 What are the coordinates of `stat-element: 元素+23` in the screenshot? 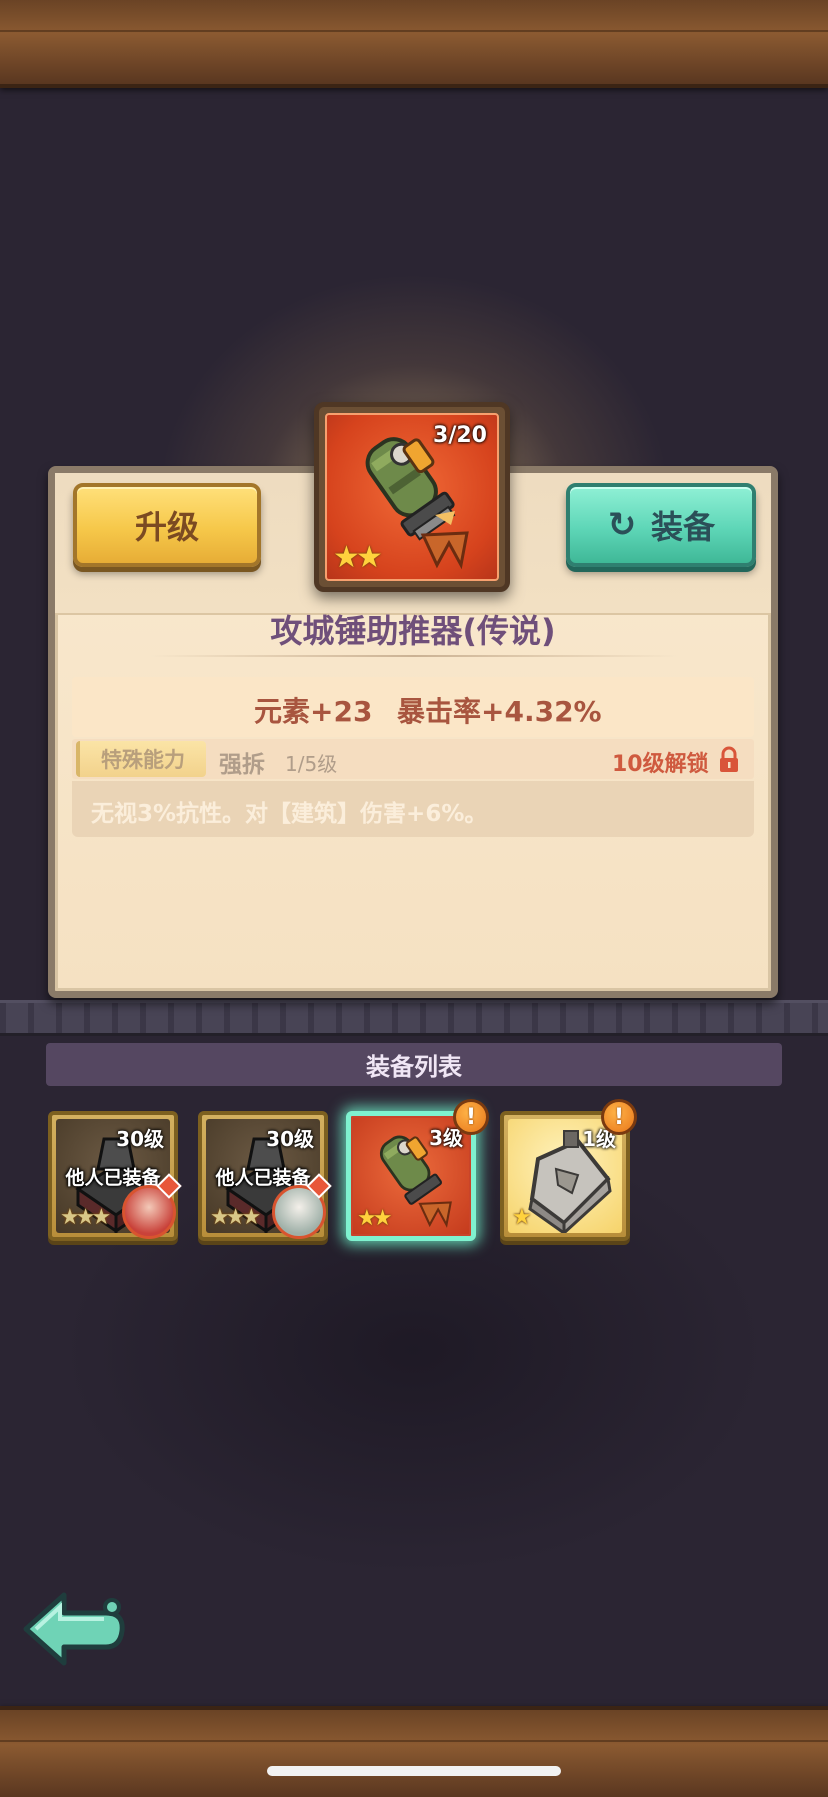 It's located at (313, 710).